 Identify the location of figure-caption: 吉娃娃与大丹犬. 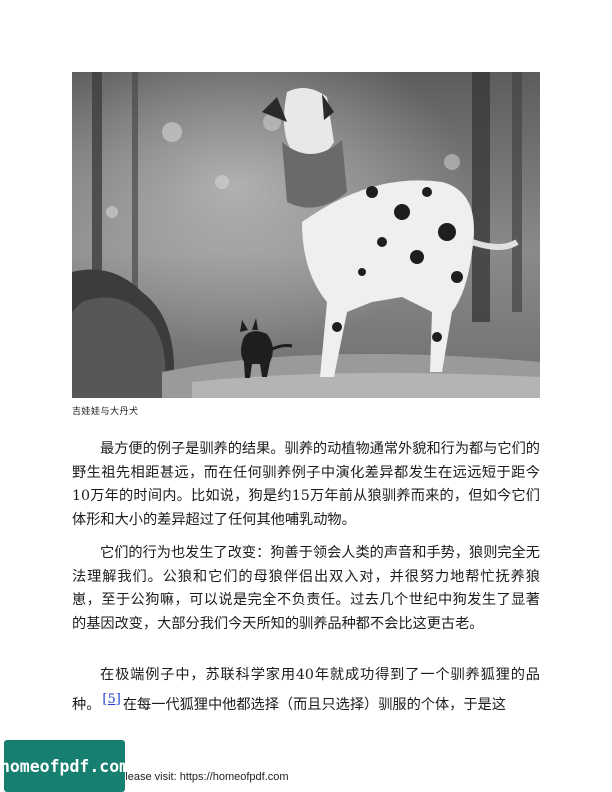
(105, 412).